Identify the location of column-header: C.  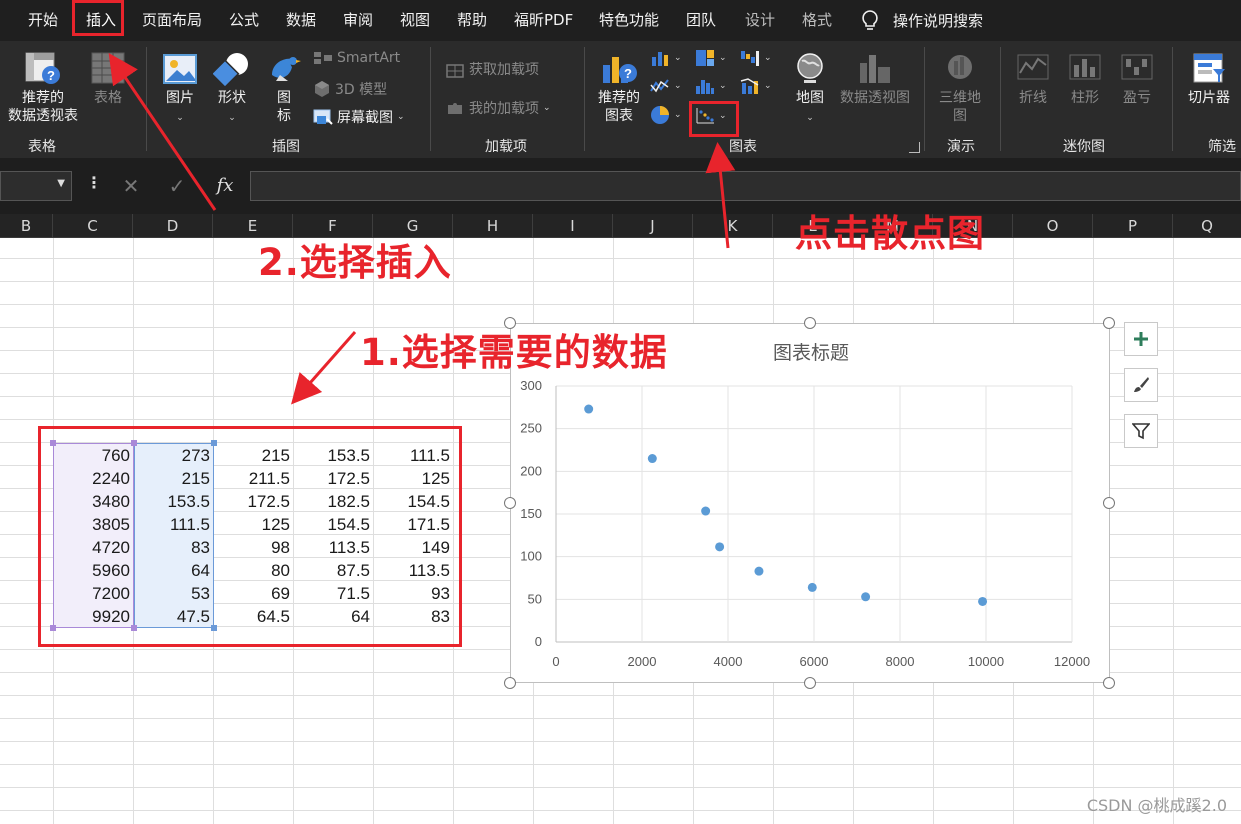
(93, 226).